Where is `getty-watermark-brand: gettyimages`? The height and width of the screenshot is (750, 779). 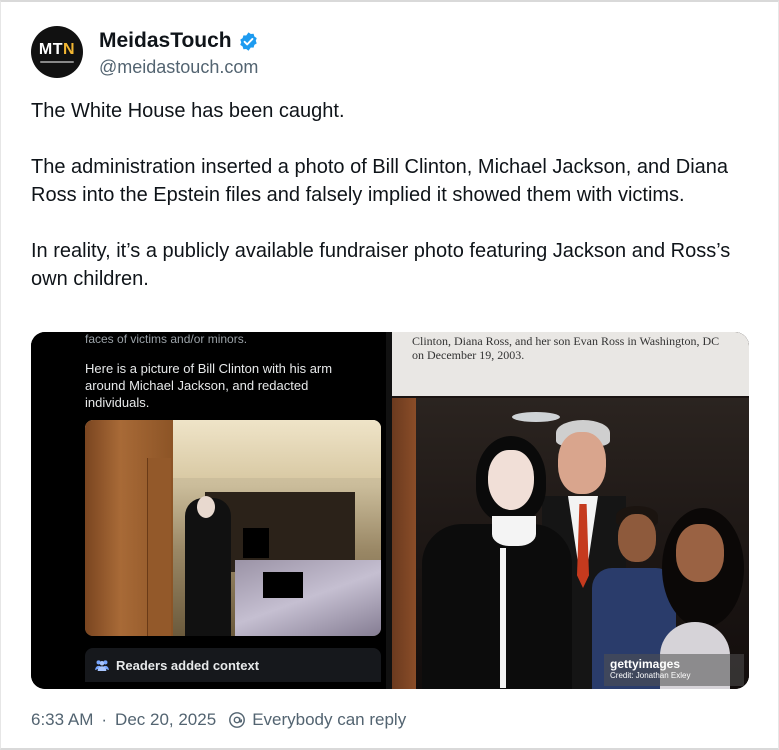
getty-watermark-brand: gettyimages is located at coordinates (645, 664).